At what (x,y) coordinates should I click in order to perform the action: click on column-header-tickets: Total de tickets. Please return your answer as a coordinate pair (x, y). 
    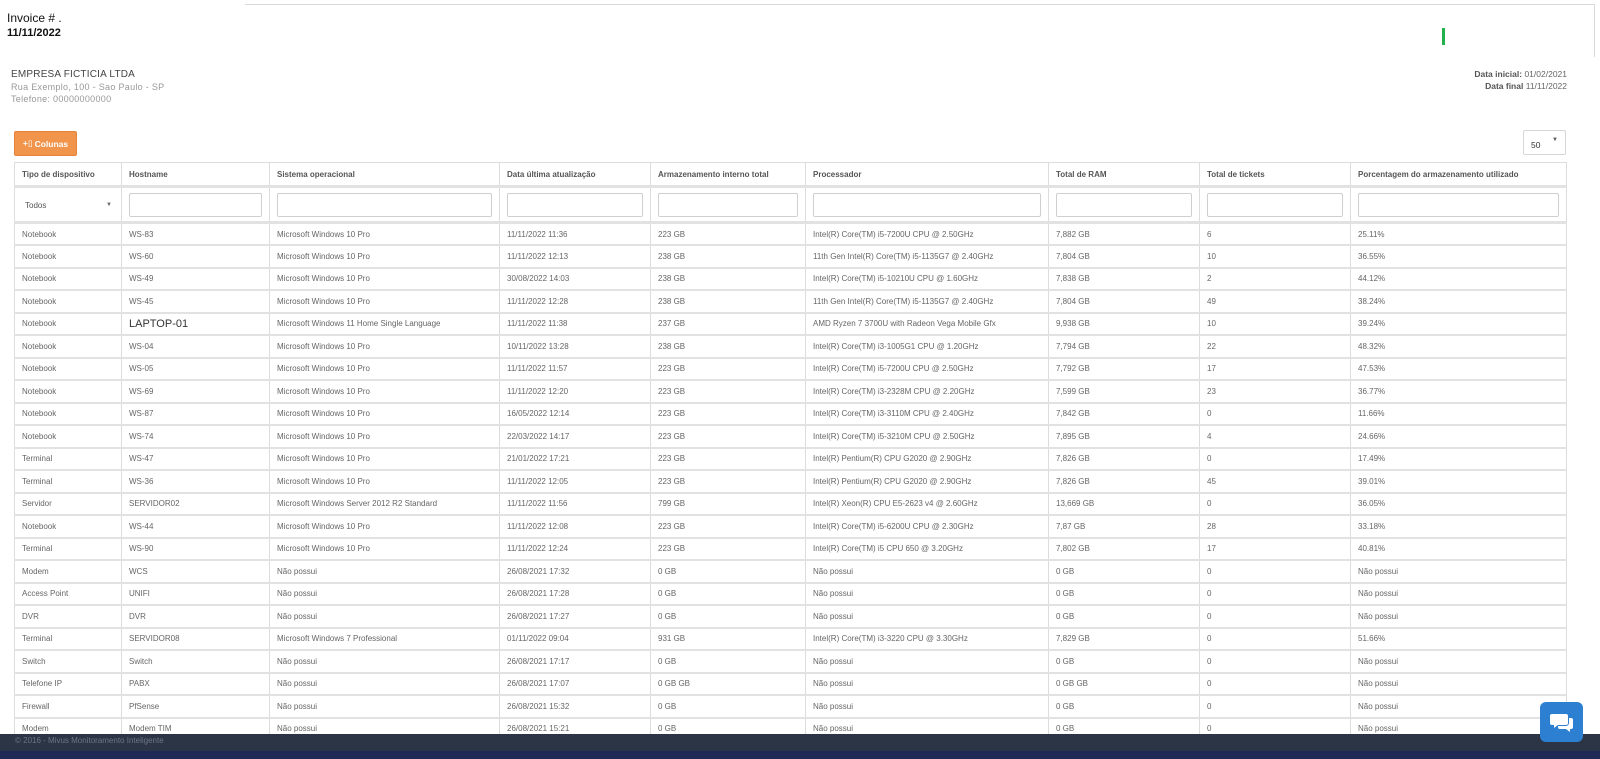
    Looking at the image, I should click on (1275, 175).